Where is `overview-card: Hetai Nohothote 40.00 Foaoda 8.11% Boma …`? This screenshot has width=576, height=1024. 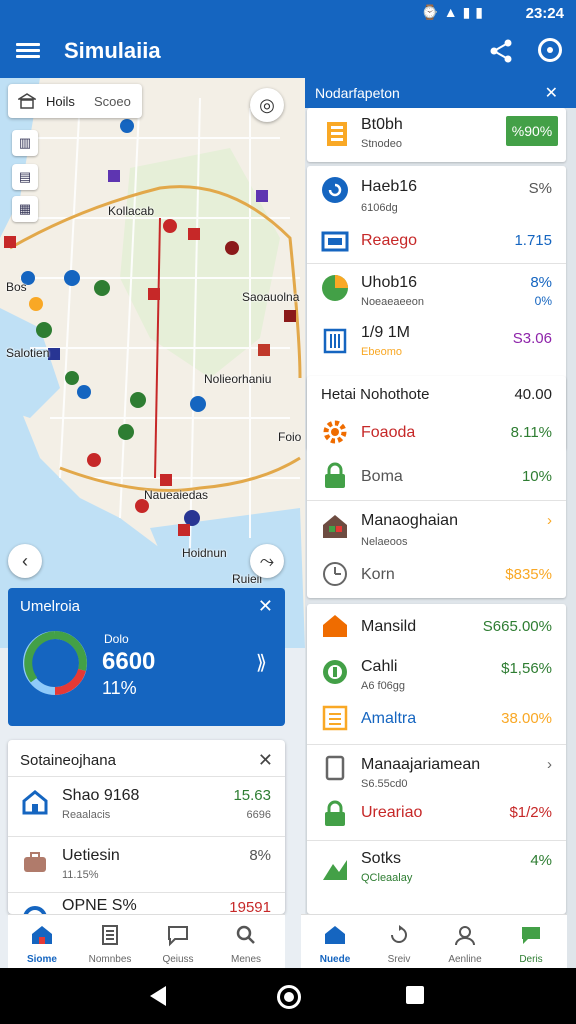
overview-card: Hetai Nohothote 40.00 Foaoda 8.11% Boma … is located at coordinates (436, 487).